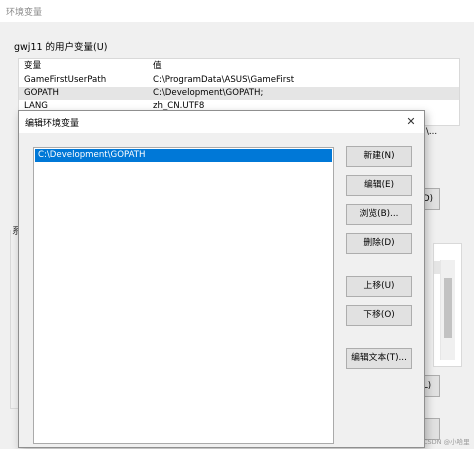 The height and width of the screenshot is (449, 474). Describe the element at coordinates (379, 156) in the screenshot. I see `new-button: 新建(N)` at that location.